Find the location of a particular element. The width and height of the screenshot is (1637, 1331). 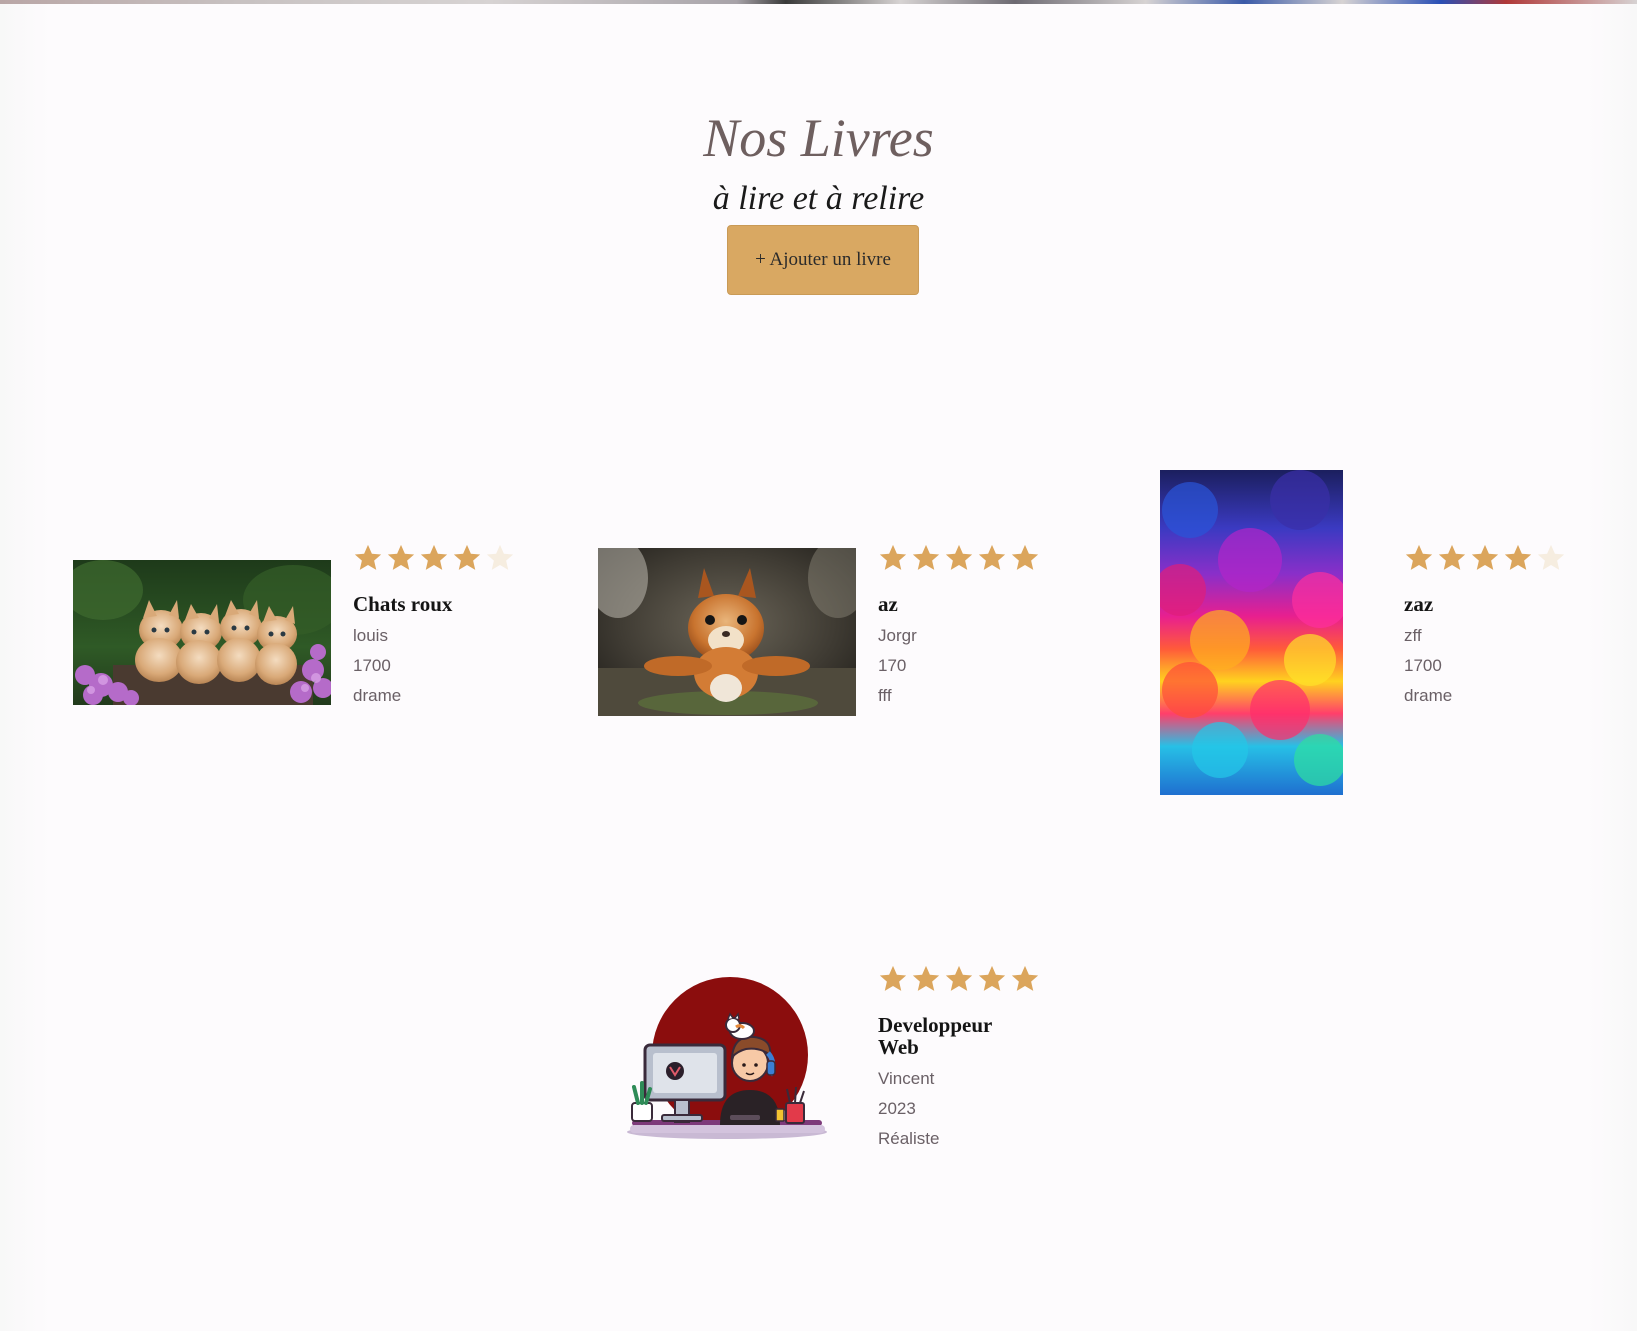

book-year: 2023 is located at coordinates (897, 1108).